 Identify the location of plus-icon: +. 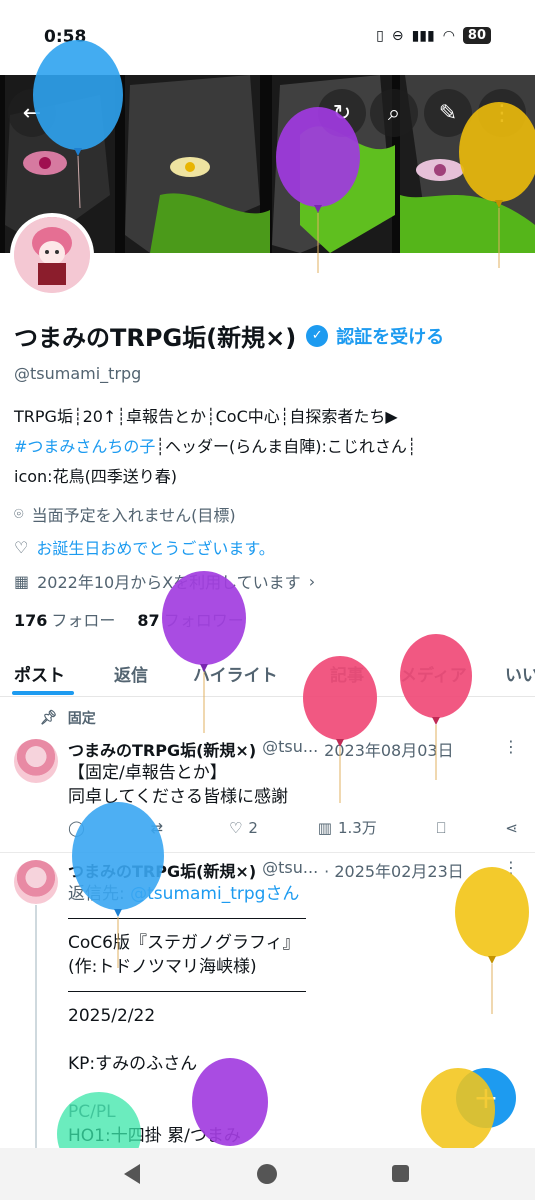
(486, 1098).